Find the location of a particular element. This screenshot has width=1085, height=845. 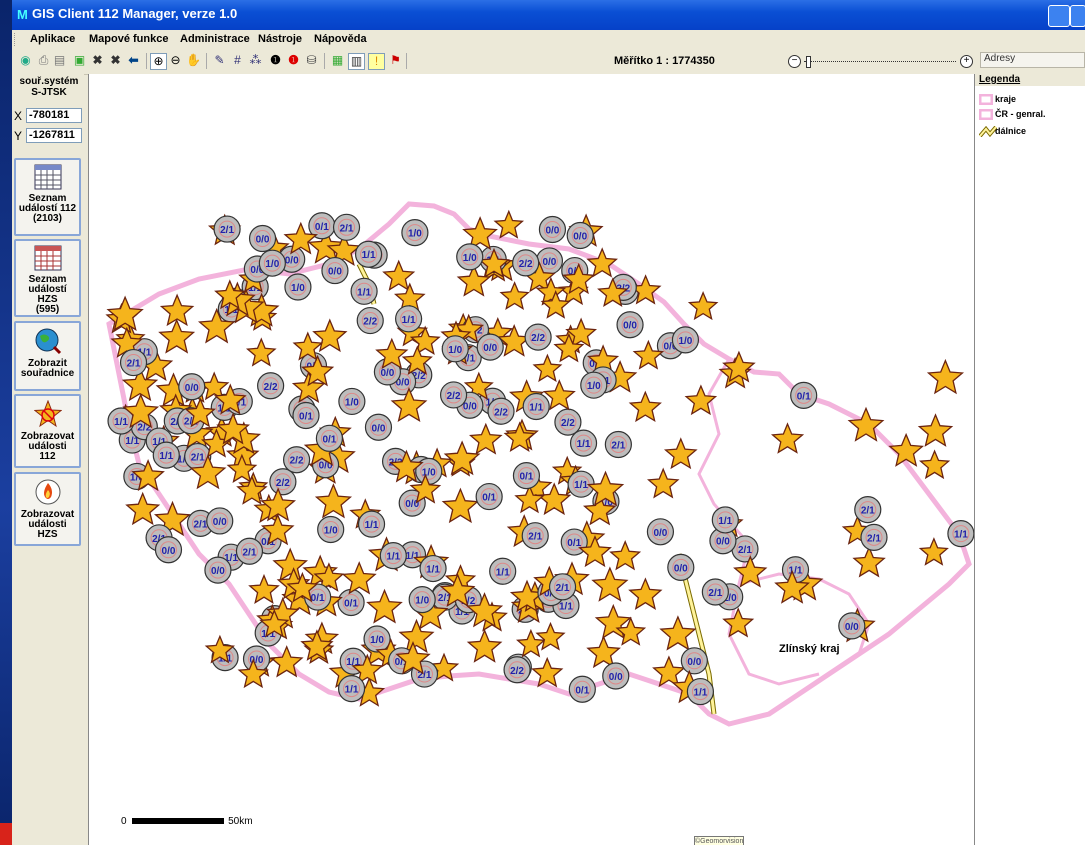

maximize-button is located at coordinates (1077, 16).